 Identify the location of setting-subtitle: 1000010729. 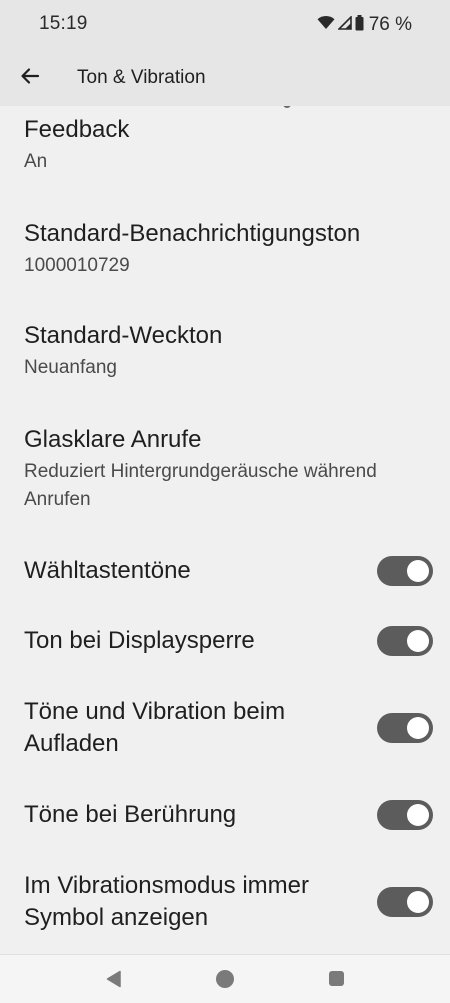
(77, 265).